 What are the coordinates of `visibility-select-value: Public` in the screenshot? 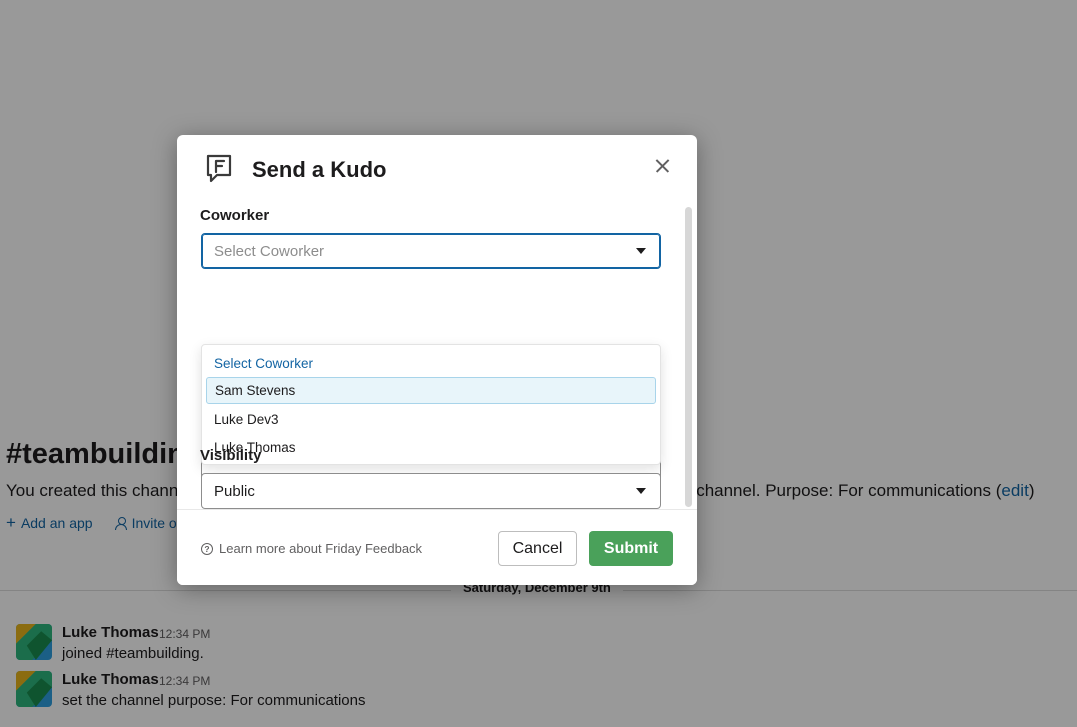 It's located at (234, 491).